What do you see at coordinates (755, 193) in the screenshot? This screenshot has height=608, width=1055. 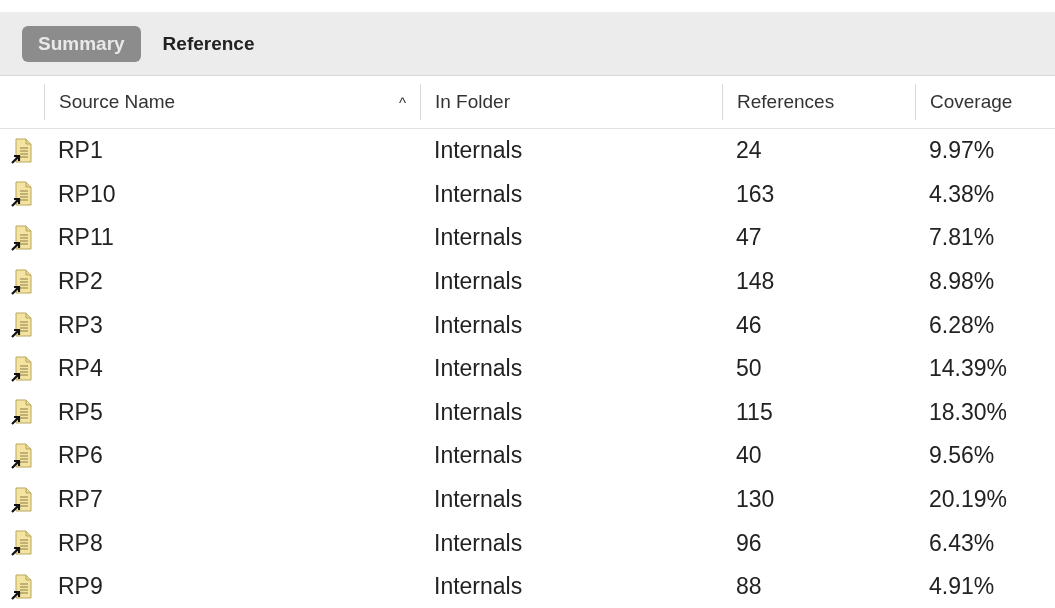 I see `table-cell: 163` at bounding box center [755, 193].